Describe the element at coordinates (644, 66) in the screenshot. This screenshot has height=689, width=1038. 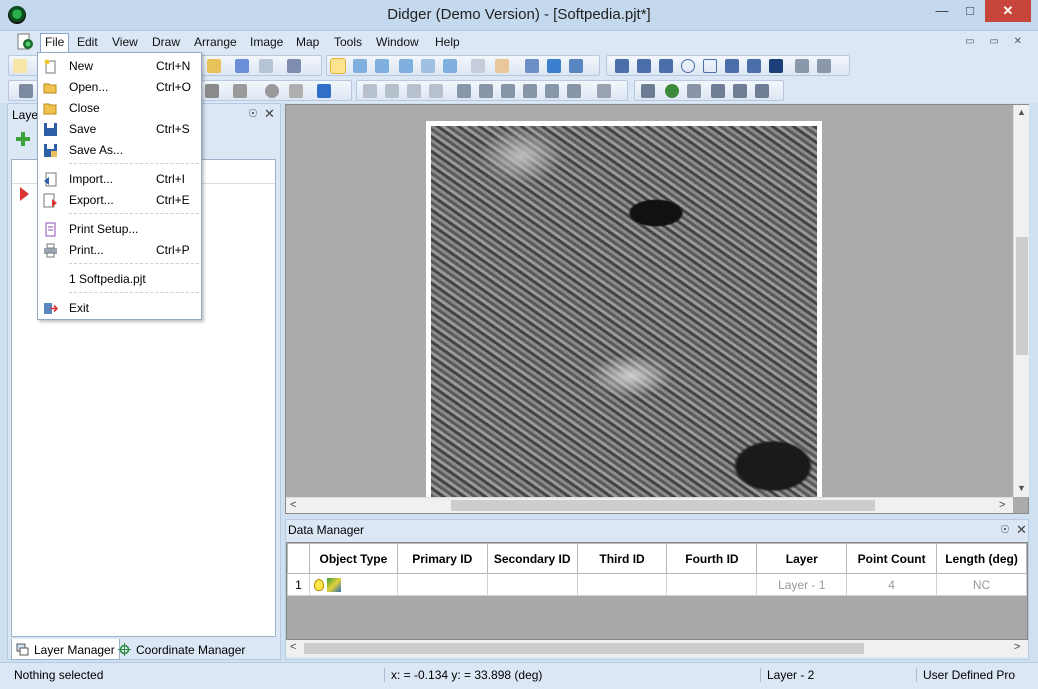
I see `polyline-icon` at that location.